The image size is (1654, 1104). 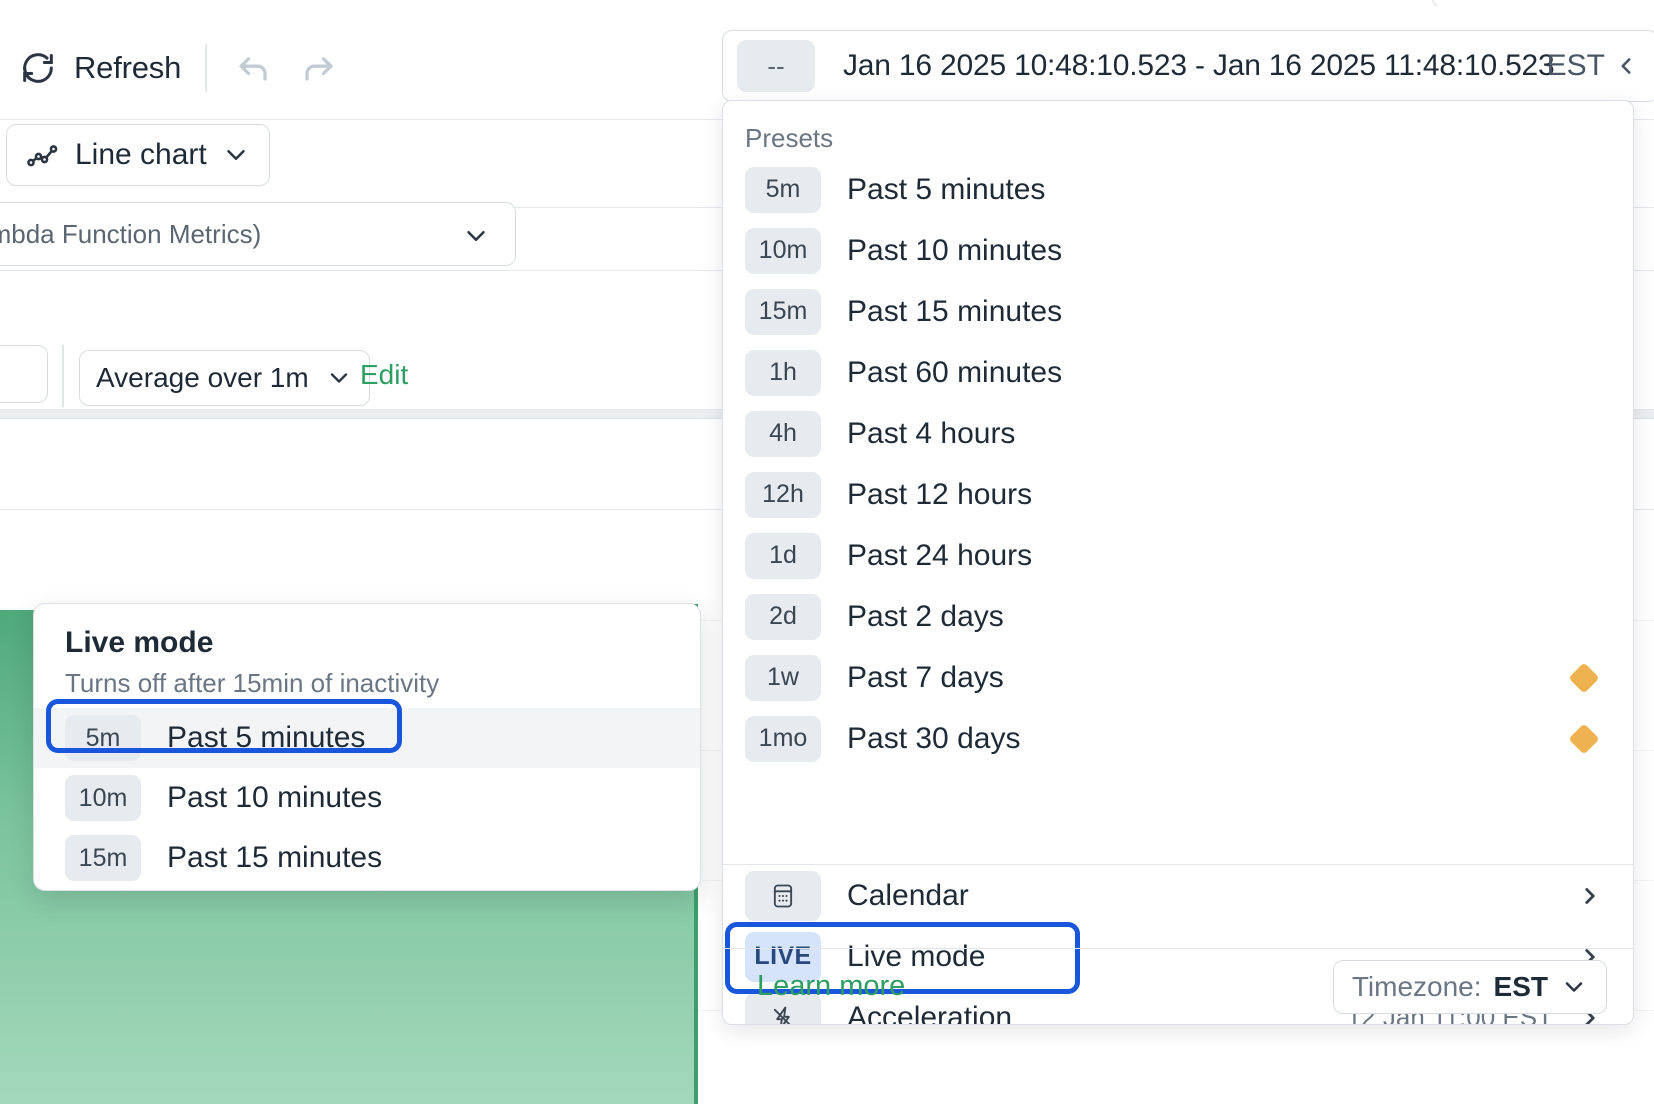 What do you see at coordinates (783, 311) in the screenshot?
I see `preset-badge: 15m` at bounding box center [783, 311].